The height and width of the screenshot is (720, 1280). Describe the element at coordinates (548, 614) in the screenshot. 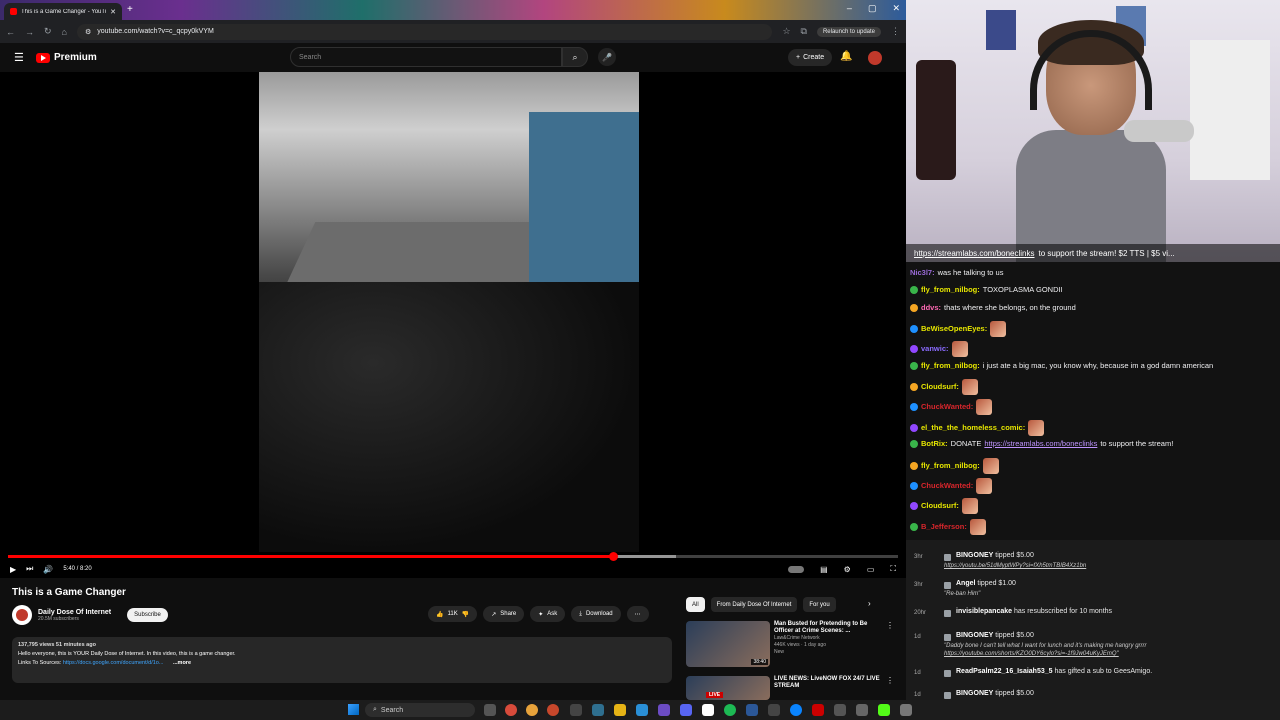

I see `ask-button: ✦ Ask` at that location.